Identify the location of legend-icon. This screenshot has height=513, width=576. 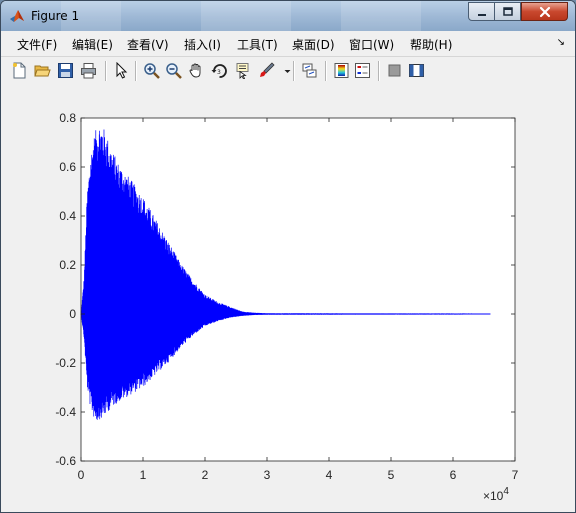
(362, 70).